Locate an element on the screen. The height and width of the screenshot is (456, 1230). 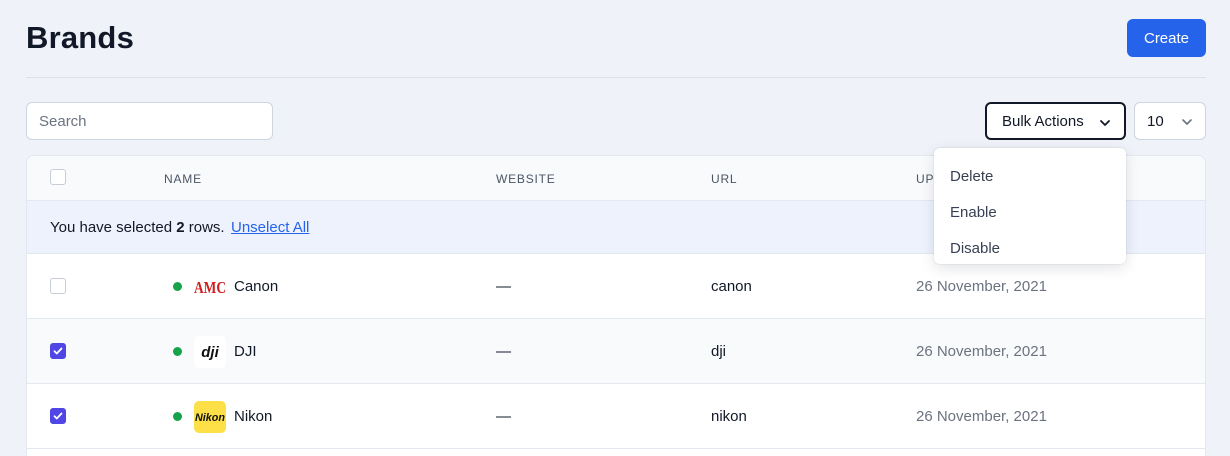
dji-logo-icon: dji is located at coordinates (210, 352).